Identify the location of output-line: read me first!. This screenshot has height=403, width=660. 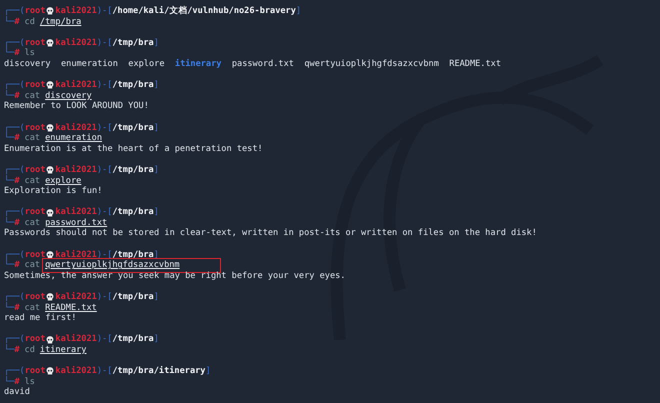
(41, 318).